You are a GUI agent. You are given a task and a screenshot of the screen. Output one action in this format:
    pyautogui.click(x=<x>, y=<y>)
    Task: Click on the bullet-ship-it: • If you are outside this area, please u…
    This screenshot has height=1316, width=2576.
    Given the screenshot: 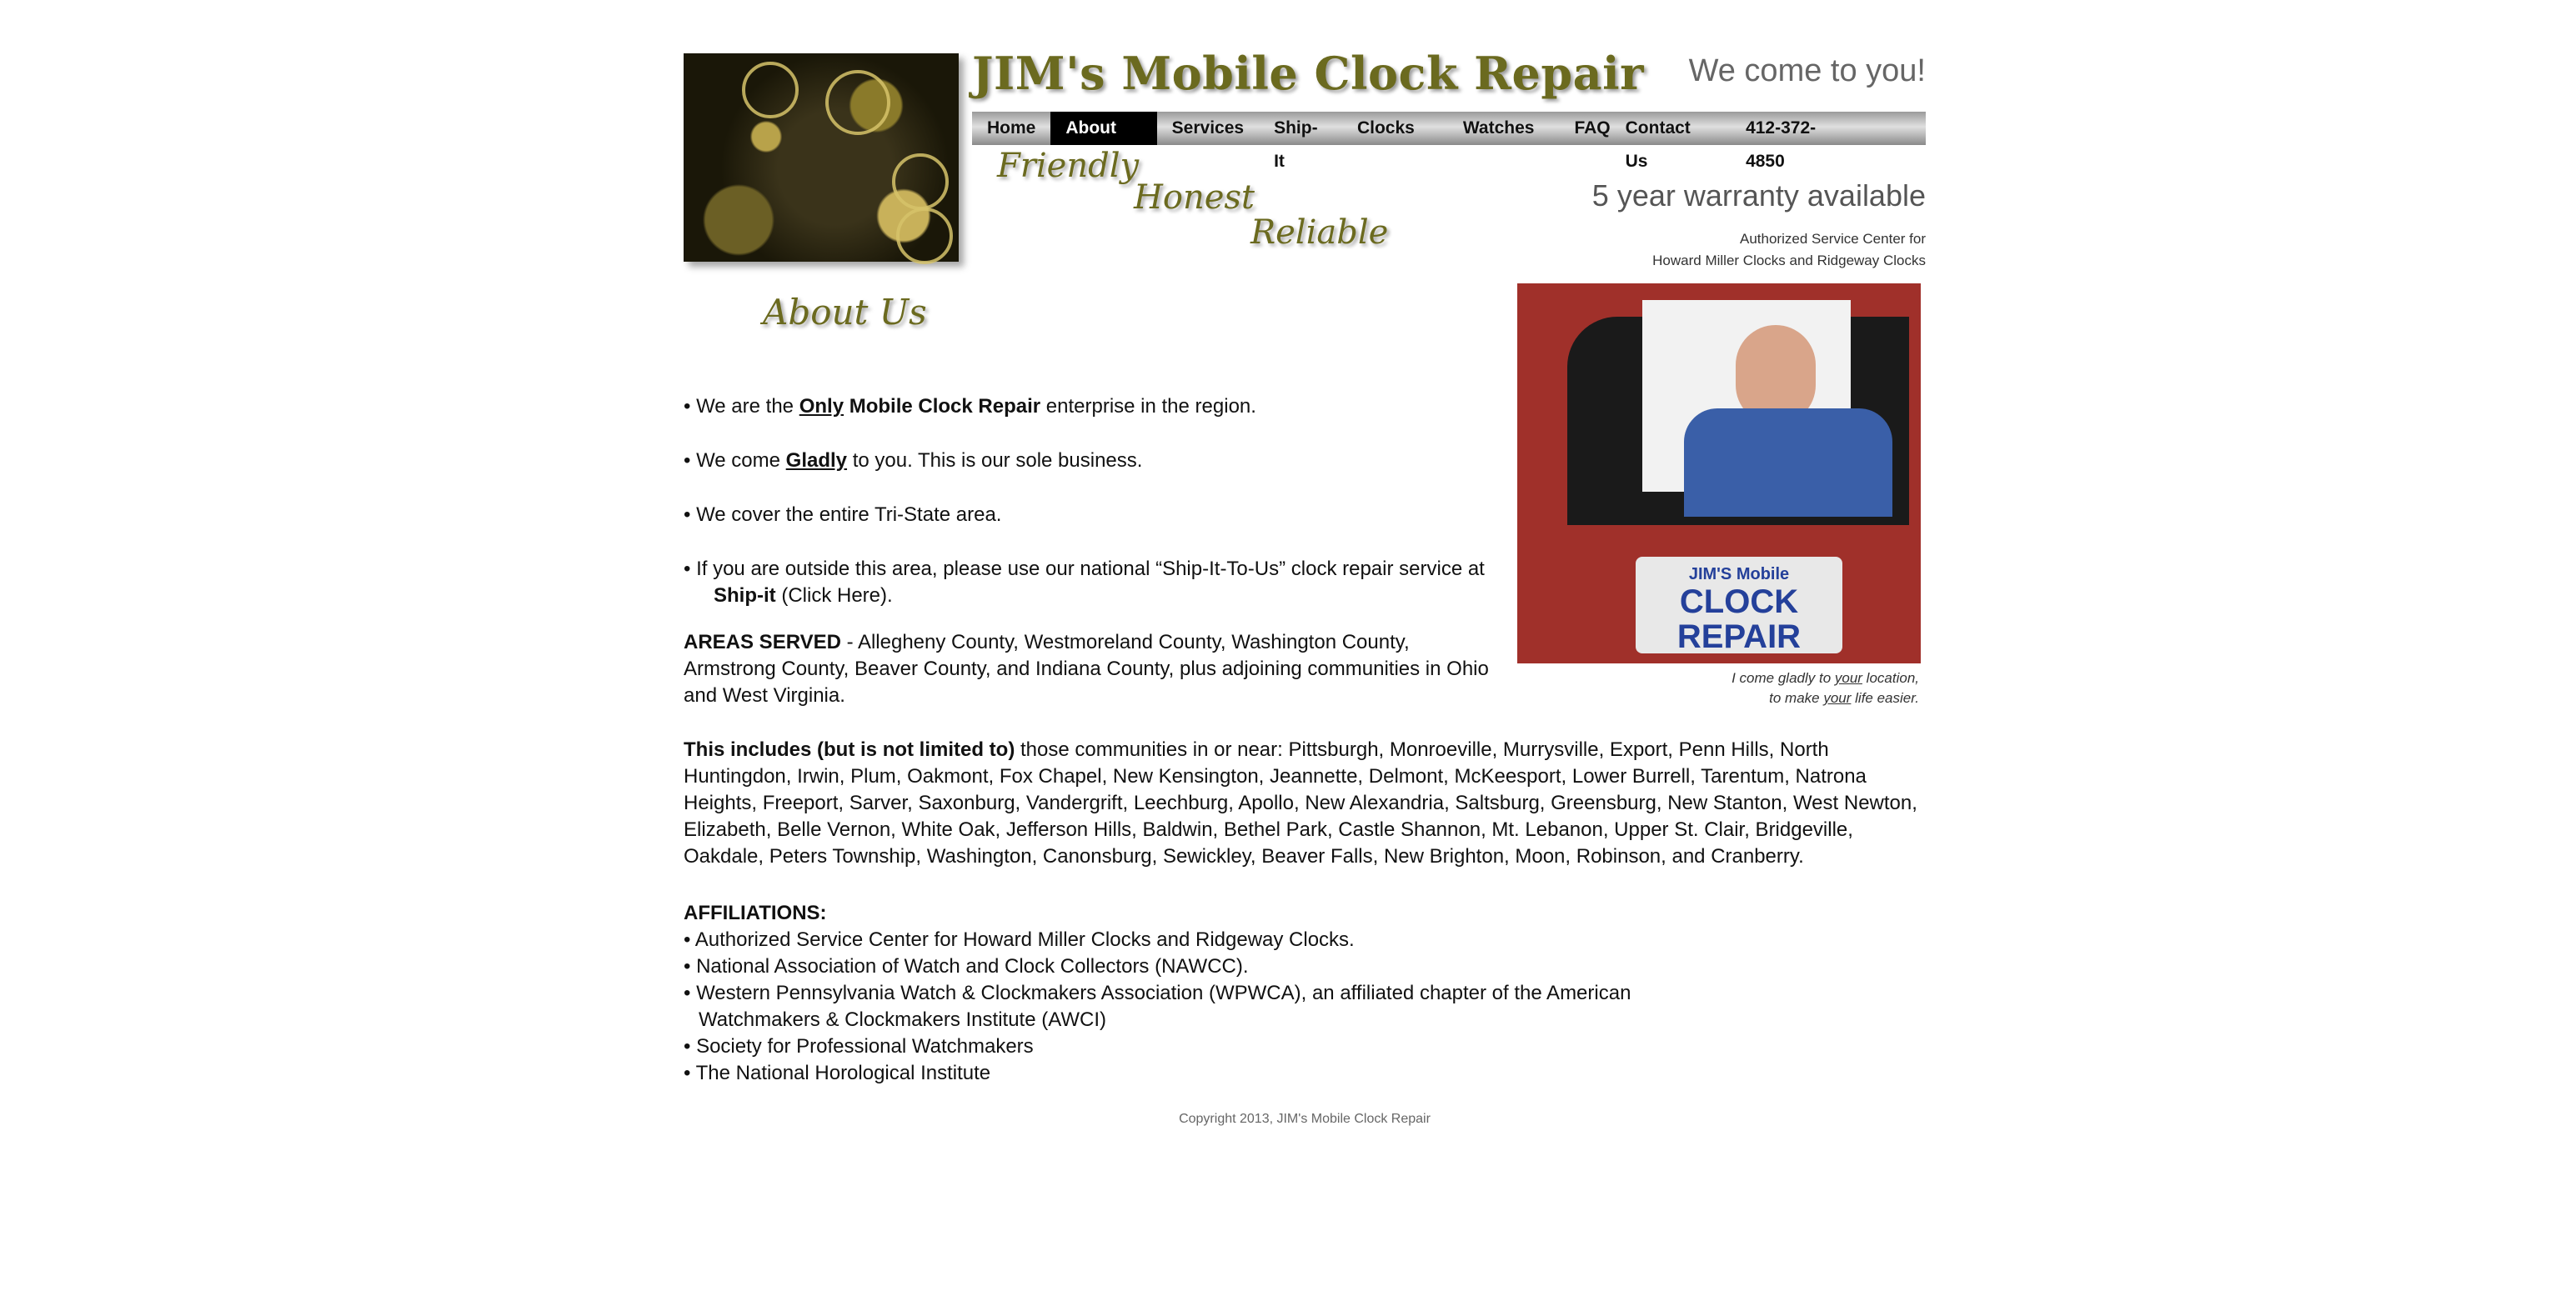 What is the action you would take?
    pyautogui.click(x=1100, y=582)
    